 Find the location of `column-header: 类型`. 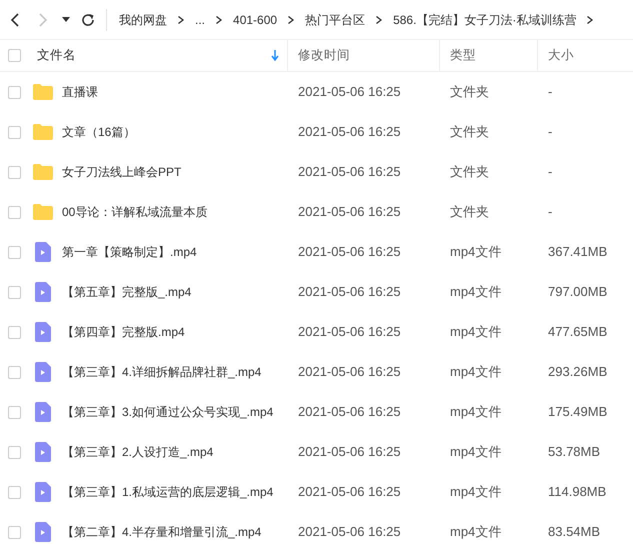

column-header: 类型 is located at coordinates (463, 55).